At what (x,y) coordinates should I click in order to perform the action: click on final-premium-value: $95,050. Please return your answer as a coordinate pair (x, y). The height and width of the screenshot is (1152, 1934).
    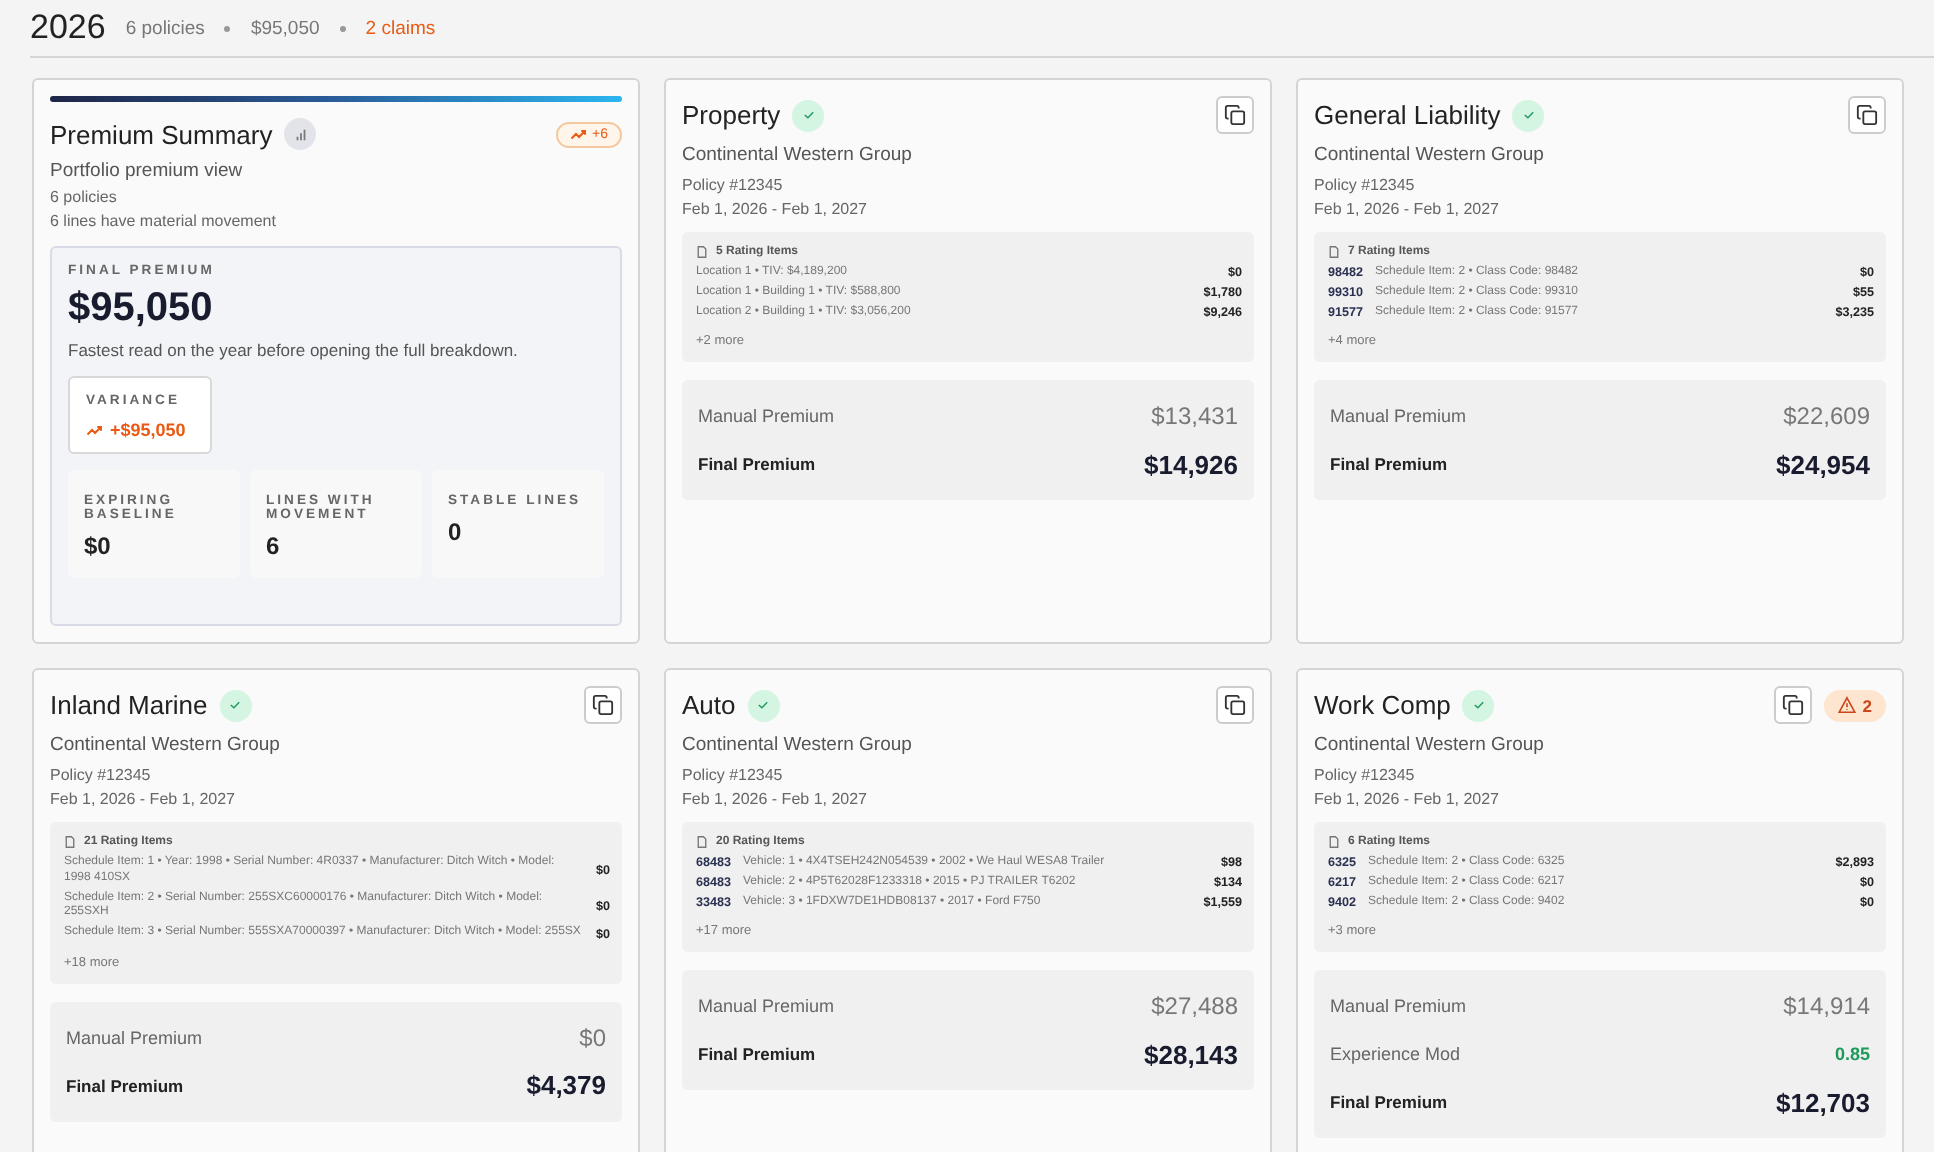
    Looking at the image, I should click on (141, 309).